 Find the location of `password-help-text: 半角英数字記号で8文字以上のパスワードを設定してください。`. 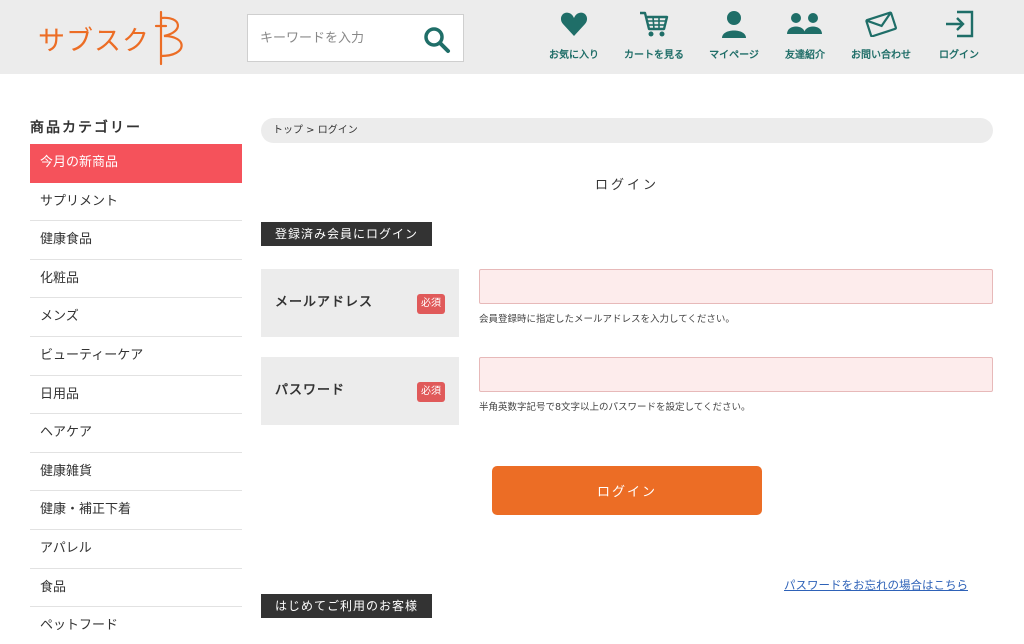

password-help-text: 半角英数字記号で8文字以上のパスワードを設定してください。 is located at coordinates (615, 407).